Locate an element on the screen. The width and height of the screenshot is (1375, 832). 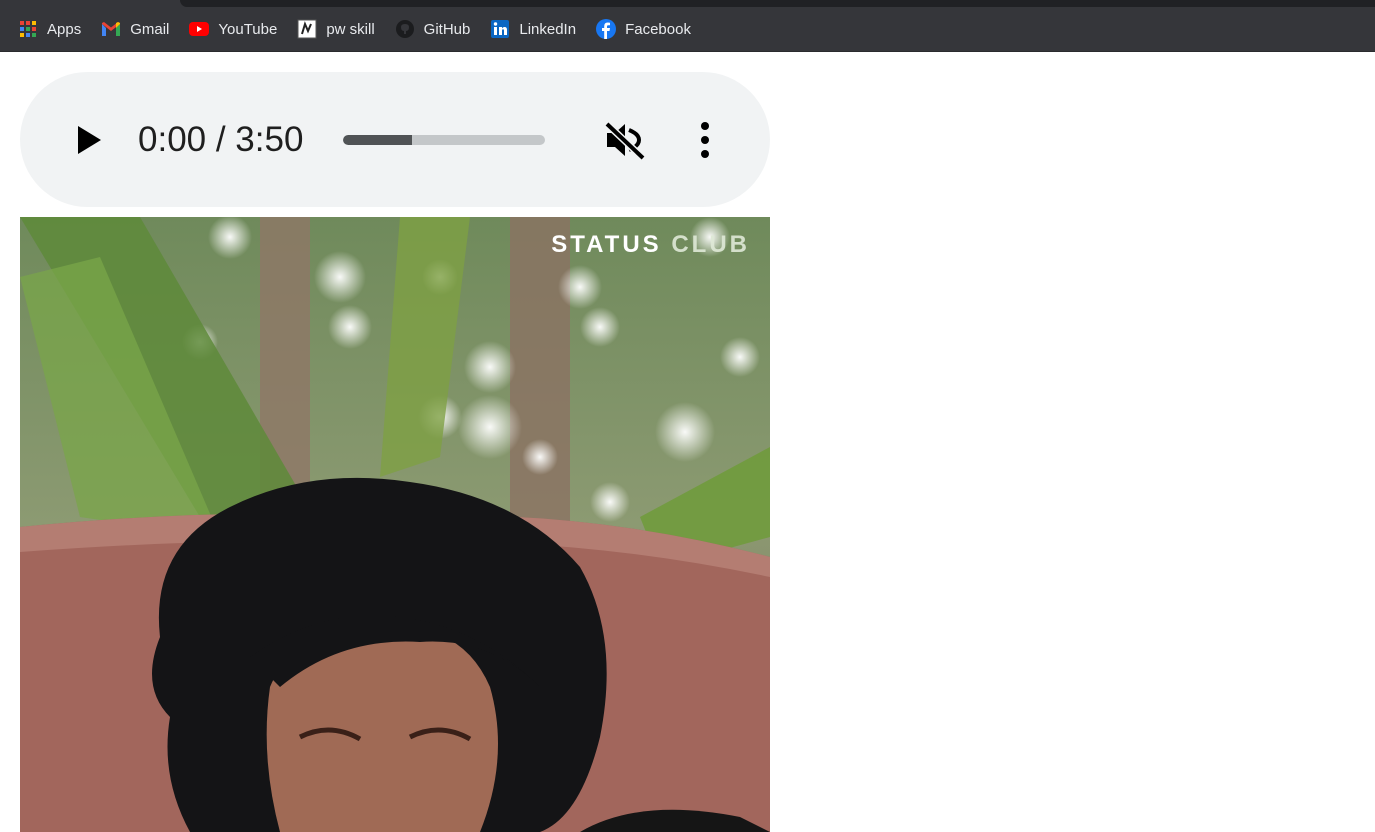
more-options-button is located at coordinates (705, 140).